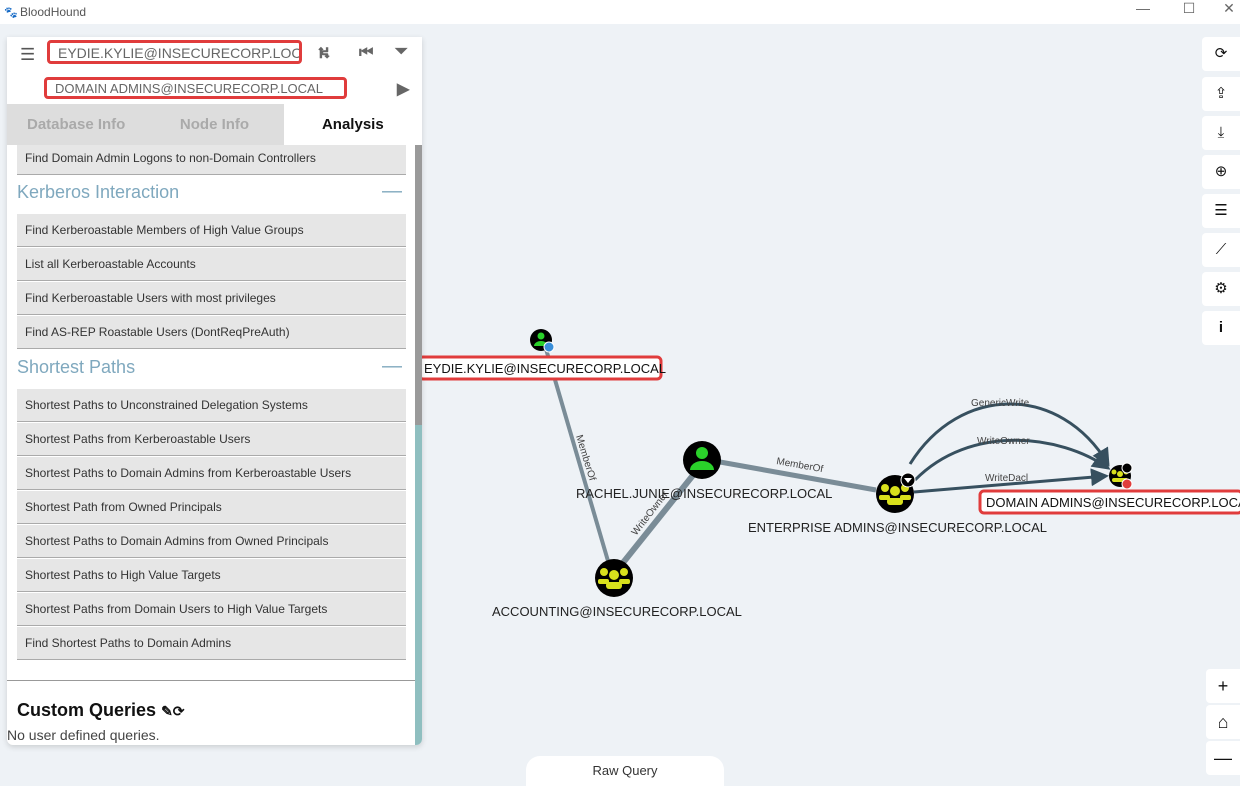 Image resolution: width=1240 pixels, height=786 pixels. What do you see at coordinates (401, 52) in the screenshot?
I see `filter-icon: ⏷` at bounding box center [401, 52].